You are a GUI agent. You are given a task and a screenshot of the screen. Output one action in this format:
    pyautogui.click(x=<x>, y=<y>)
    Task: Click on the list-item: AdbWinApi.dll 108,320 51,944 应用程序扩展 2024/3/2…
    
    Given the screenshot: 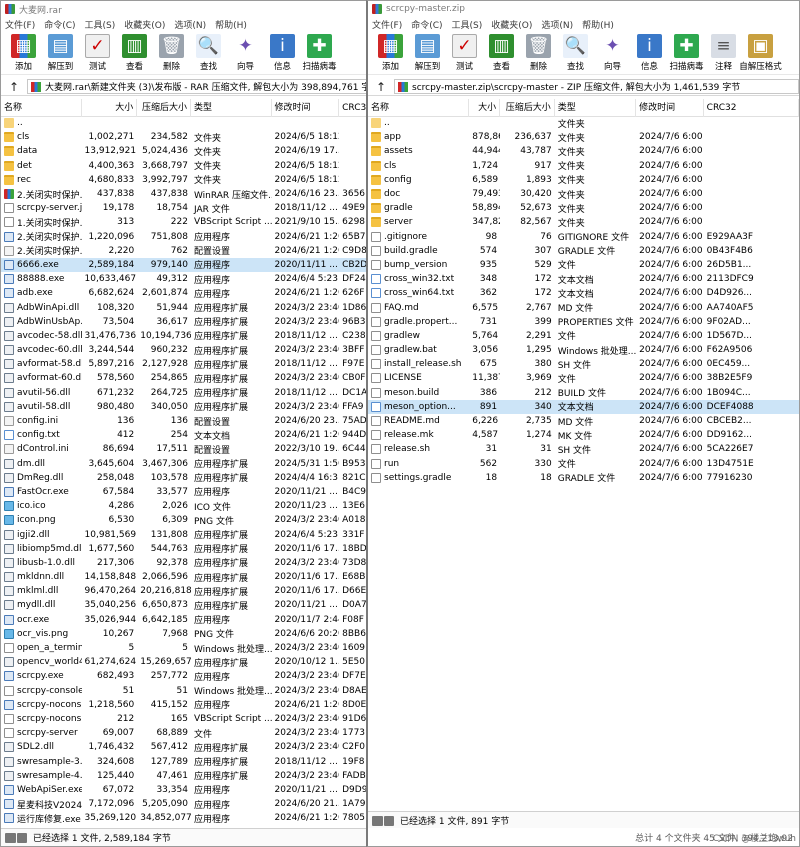 What is the action you would take?
    pyautogui.click(x=184, y=307)
    